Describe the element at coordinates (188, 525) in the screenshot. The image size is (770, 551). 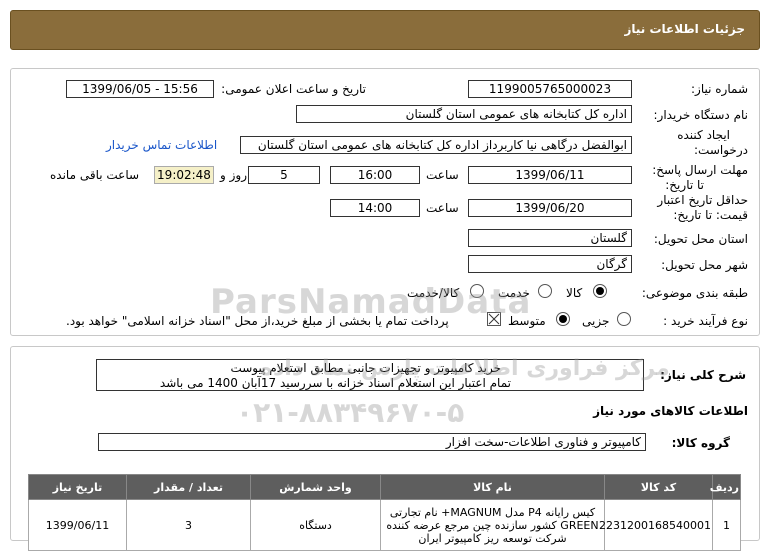
I see `cell-quantity: 3` at that location.